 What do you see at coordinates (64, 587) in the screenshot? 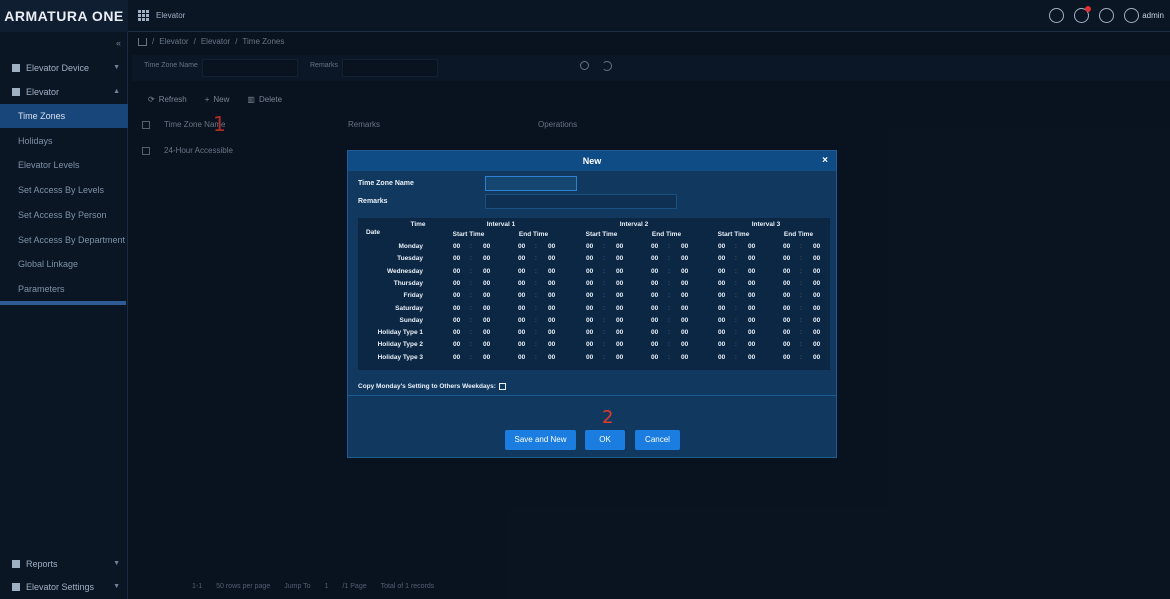
I see `sidebar-item-elevator-settings: Elevator Settings ▼` at bounding box center [64, 587].